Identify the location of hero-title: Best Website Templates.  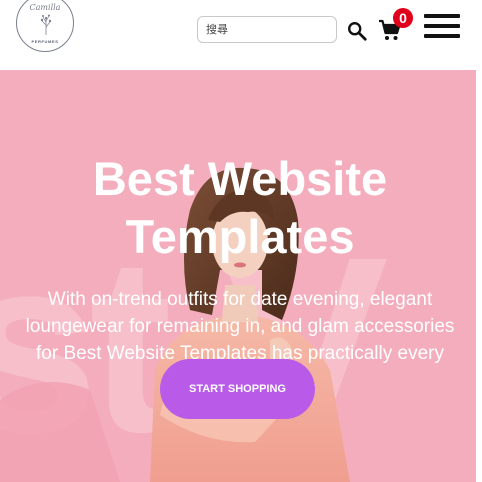
(240, 207).